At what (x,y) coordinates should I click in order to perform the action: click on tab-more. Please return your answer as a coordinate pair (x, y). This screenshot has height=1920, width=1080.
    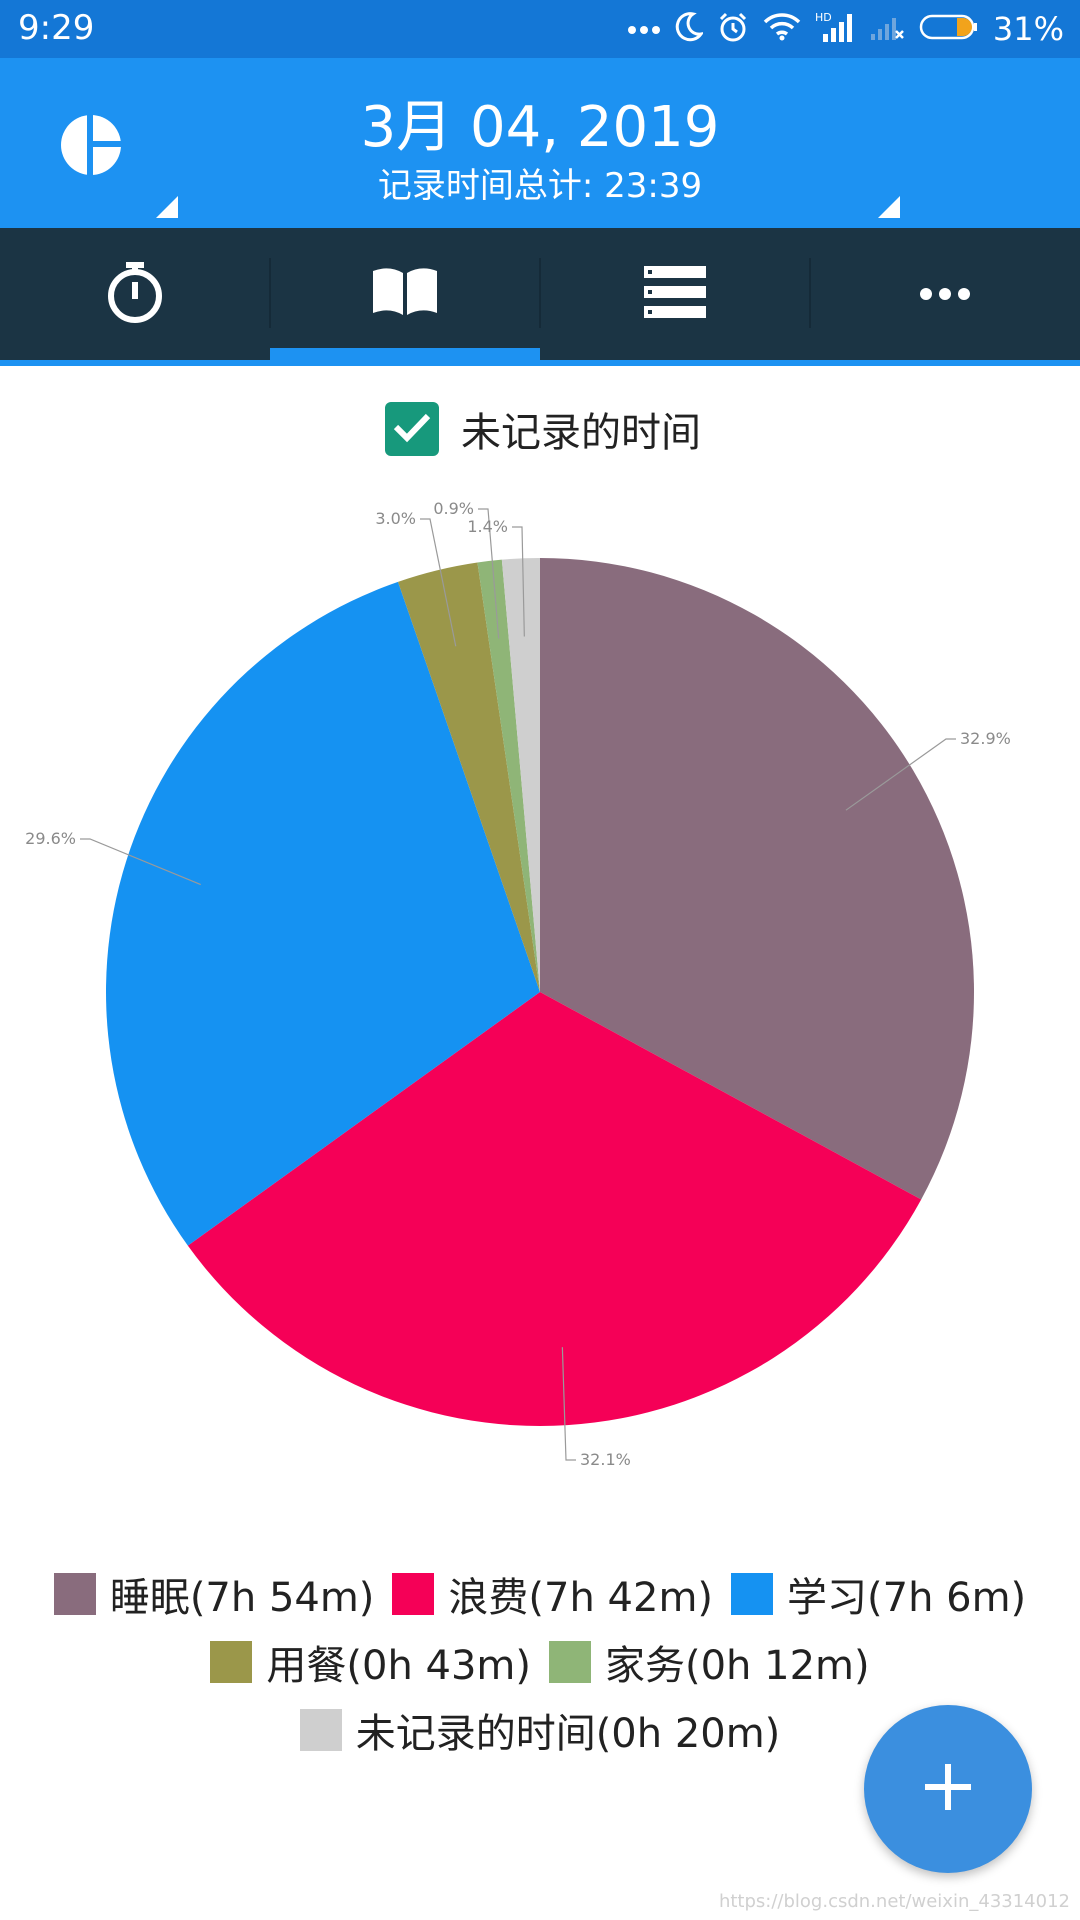
    Looking at the image, I should click on (945, 294).